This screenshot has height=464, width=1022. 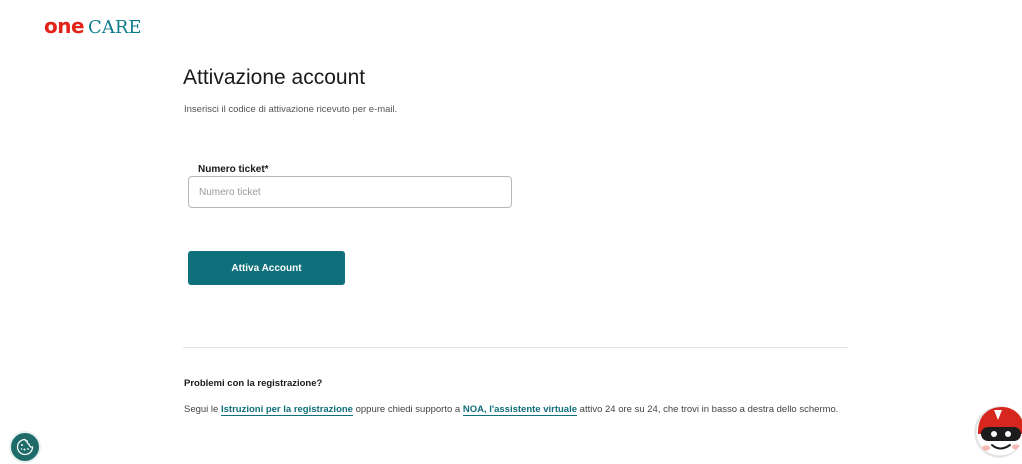 I want to click on noa-assistant-button, so click(x=997, y=430).